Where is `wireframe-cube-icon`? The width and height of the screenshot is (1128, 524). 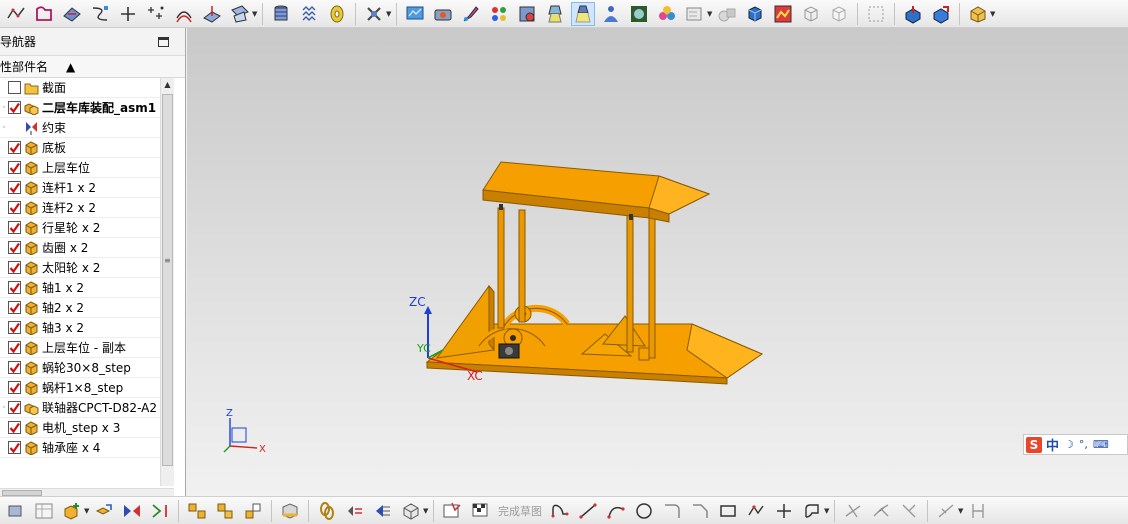 wireframe-cube-icon is located at coordinates (811, 14).